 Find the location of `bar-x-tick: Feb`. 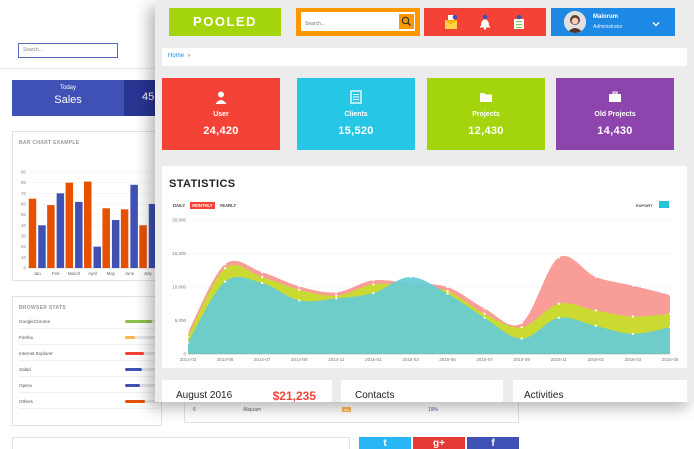

bar-x-tick: Feb is located at coordinates (56, 273).